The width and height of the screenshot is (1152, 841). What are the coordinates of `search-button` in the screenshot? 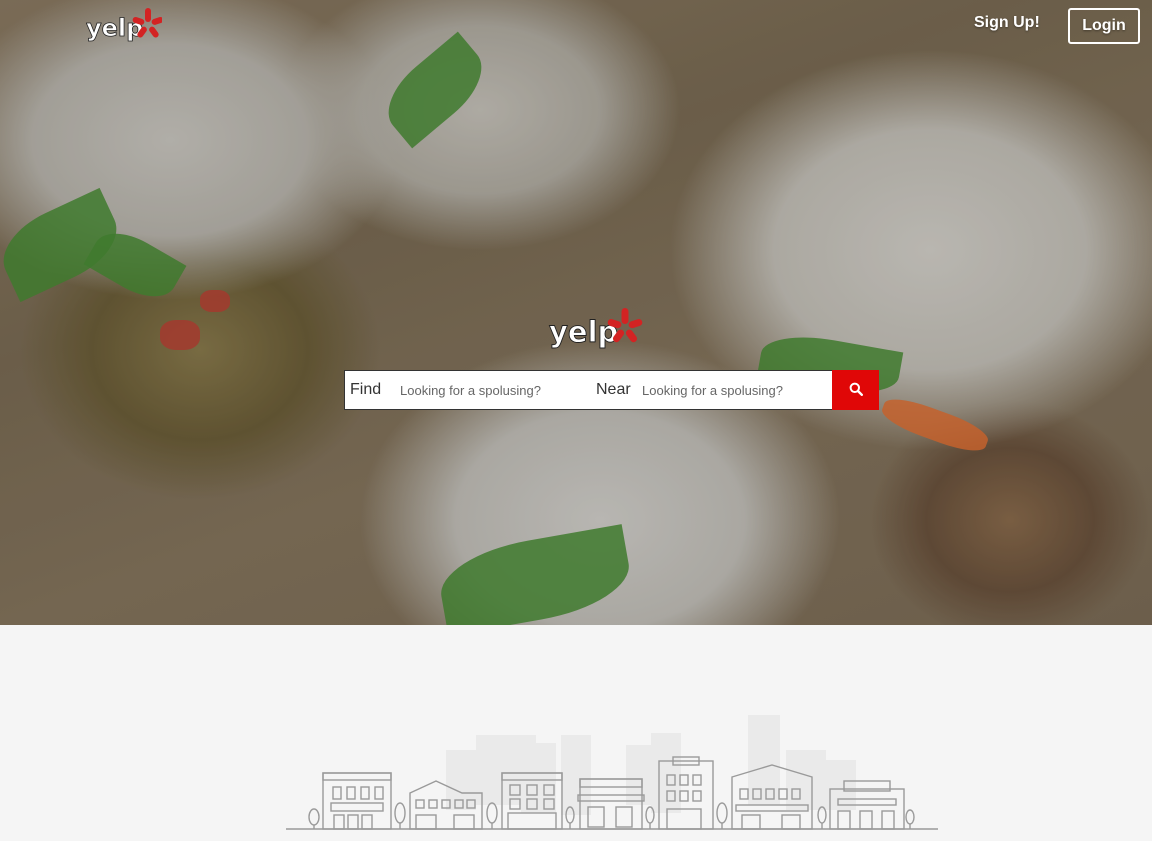 It's located at (855, 390).